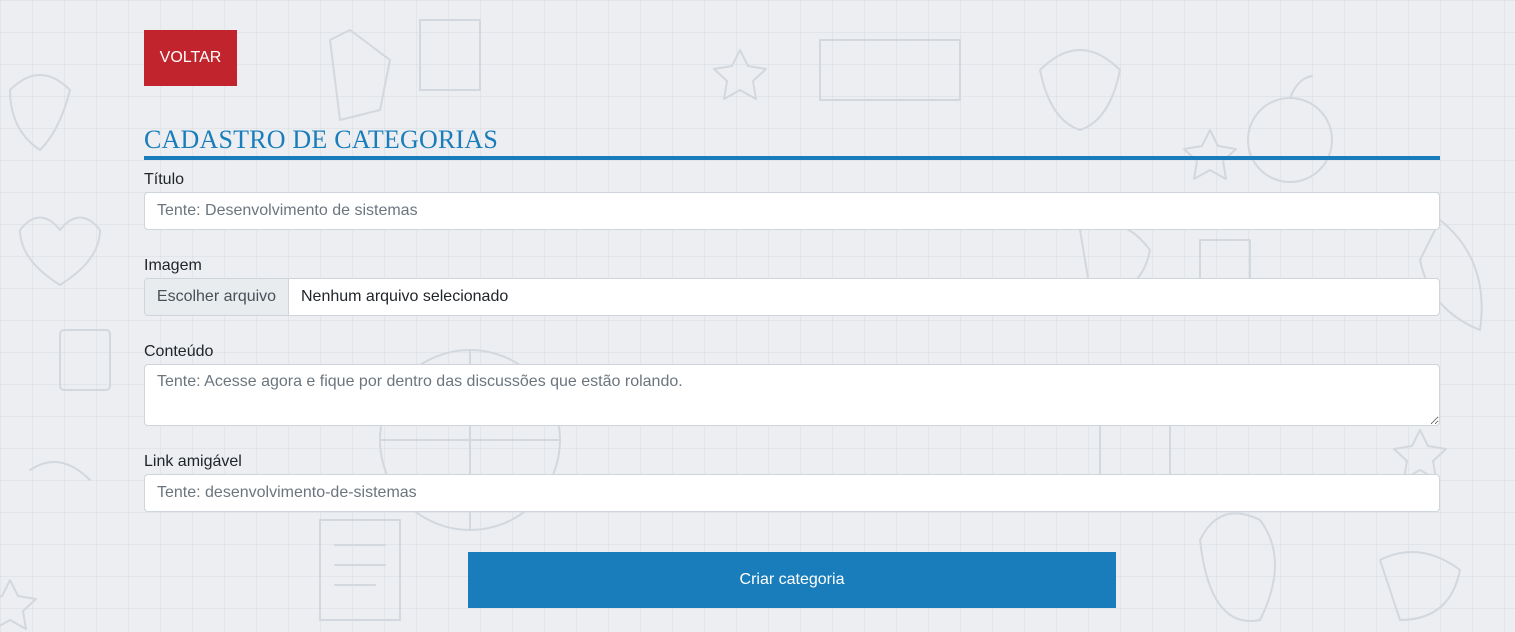 This screenshot has width=1515, height=632. What do you see at coordinates (173, 265) in the screenshot?
I see `image-label: Imagem` at bounding box center [173, 265].